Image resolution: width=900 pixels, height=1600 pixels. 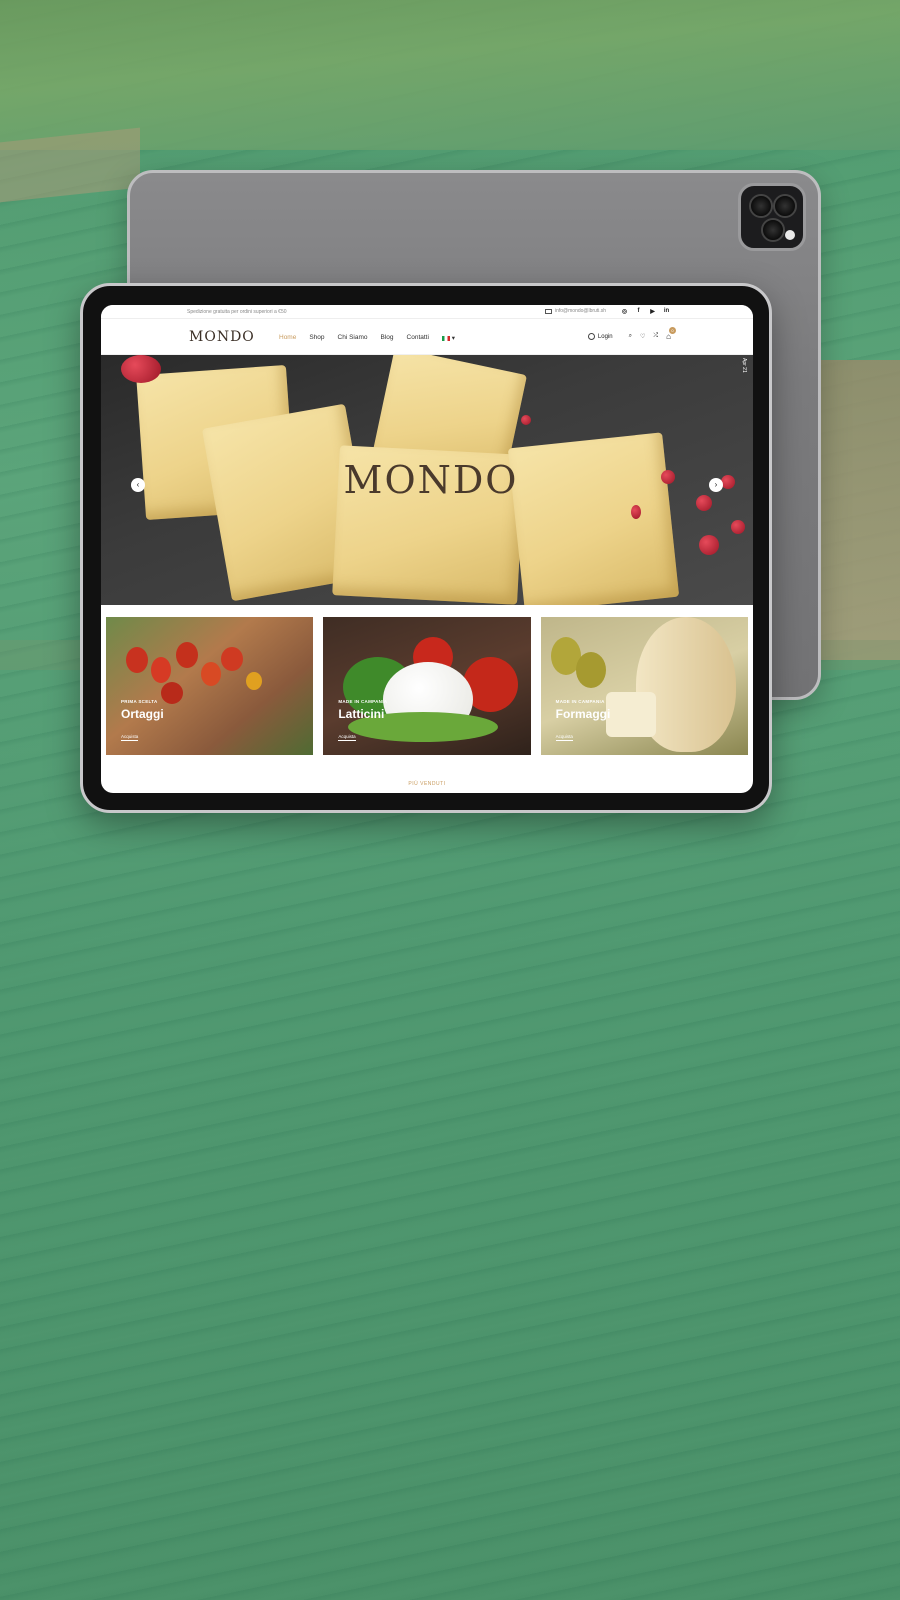 What do you see at coordinates (583, 714) in the screenshot?
I see `card-title: Formaggi` at bounding box center [583, 714].